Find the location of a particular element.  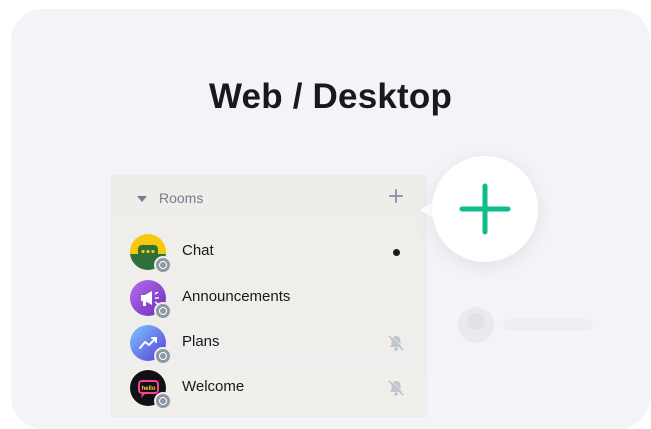

rooms-section-label: Rooms is located at coordinates (181, 198).